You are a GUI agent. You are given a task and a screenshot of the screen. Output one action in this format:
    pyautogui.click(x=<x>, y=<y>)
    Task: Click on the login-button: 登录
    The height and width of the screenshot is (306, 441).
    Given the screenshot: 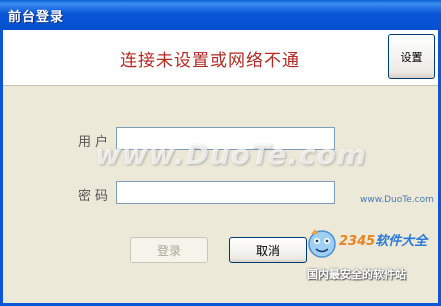 What is the action you would take?
    pyautogui.click(x=169, y=250)
    